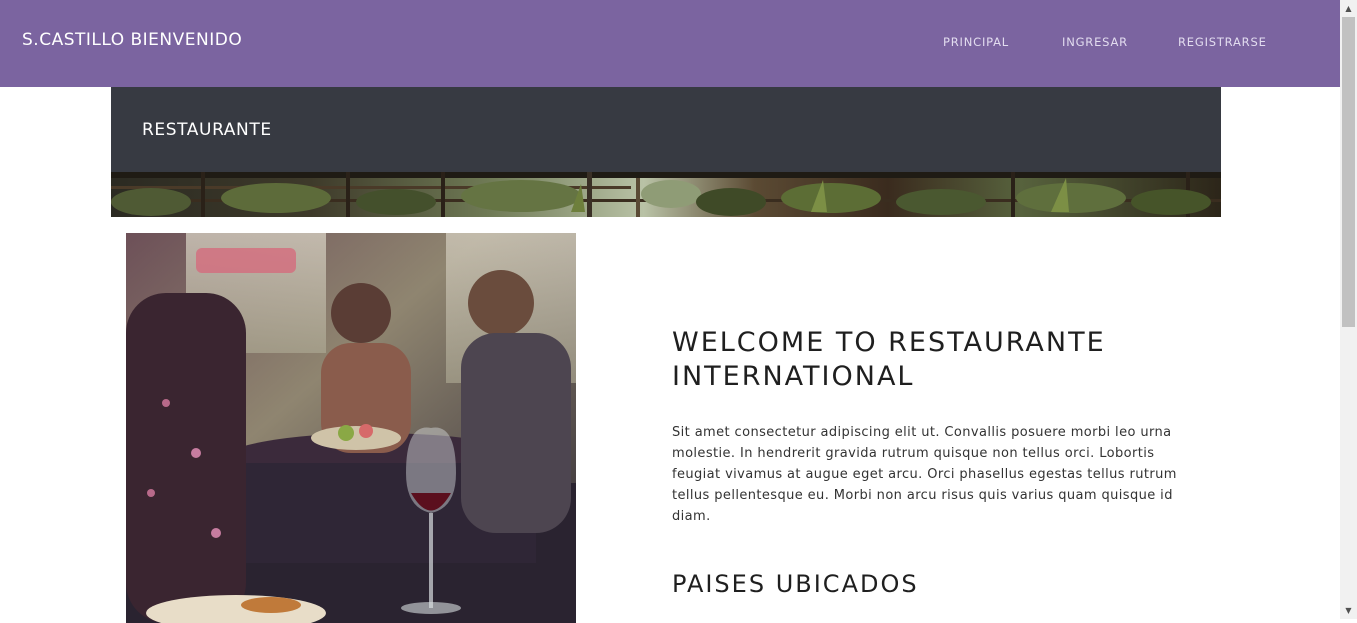 Image resolution: width=1357 pixels, height=623 pixels. I want to click on banner-greenery-illustration, so click(666, 194).